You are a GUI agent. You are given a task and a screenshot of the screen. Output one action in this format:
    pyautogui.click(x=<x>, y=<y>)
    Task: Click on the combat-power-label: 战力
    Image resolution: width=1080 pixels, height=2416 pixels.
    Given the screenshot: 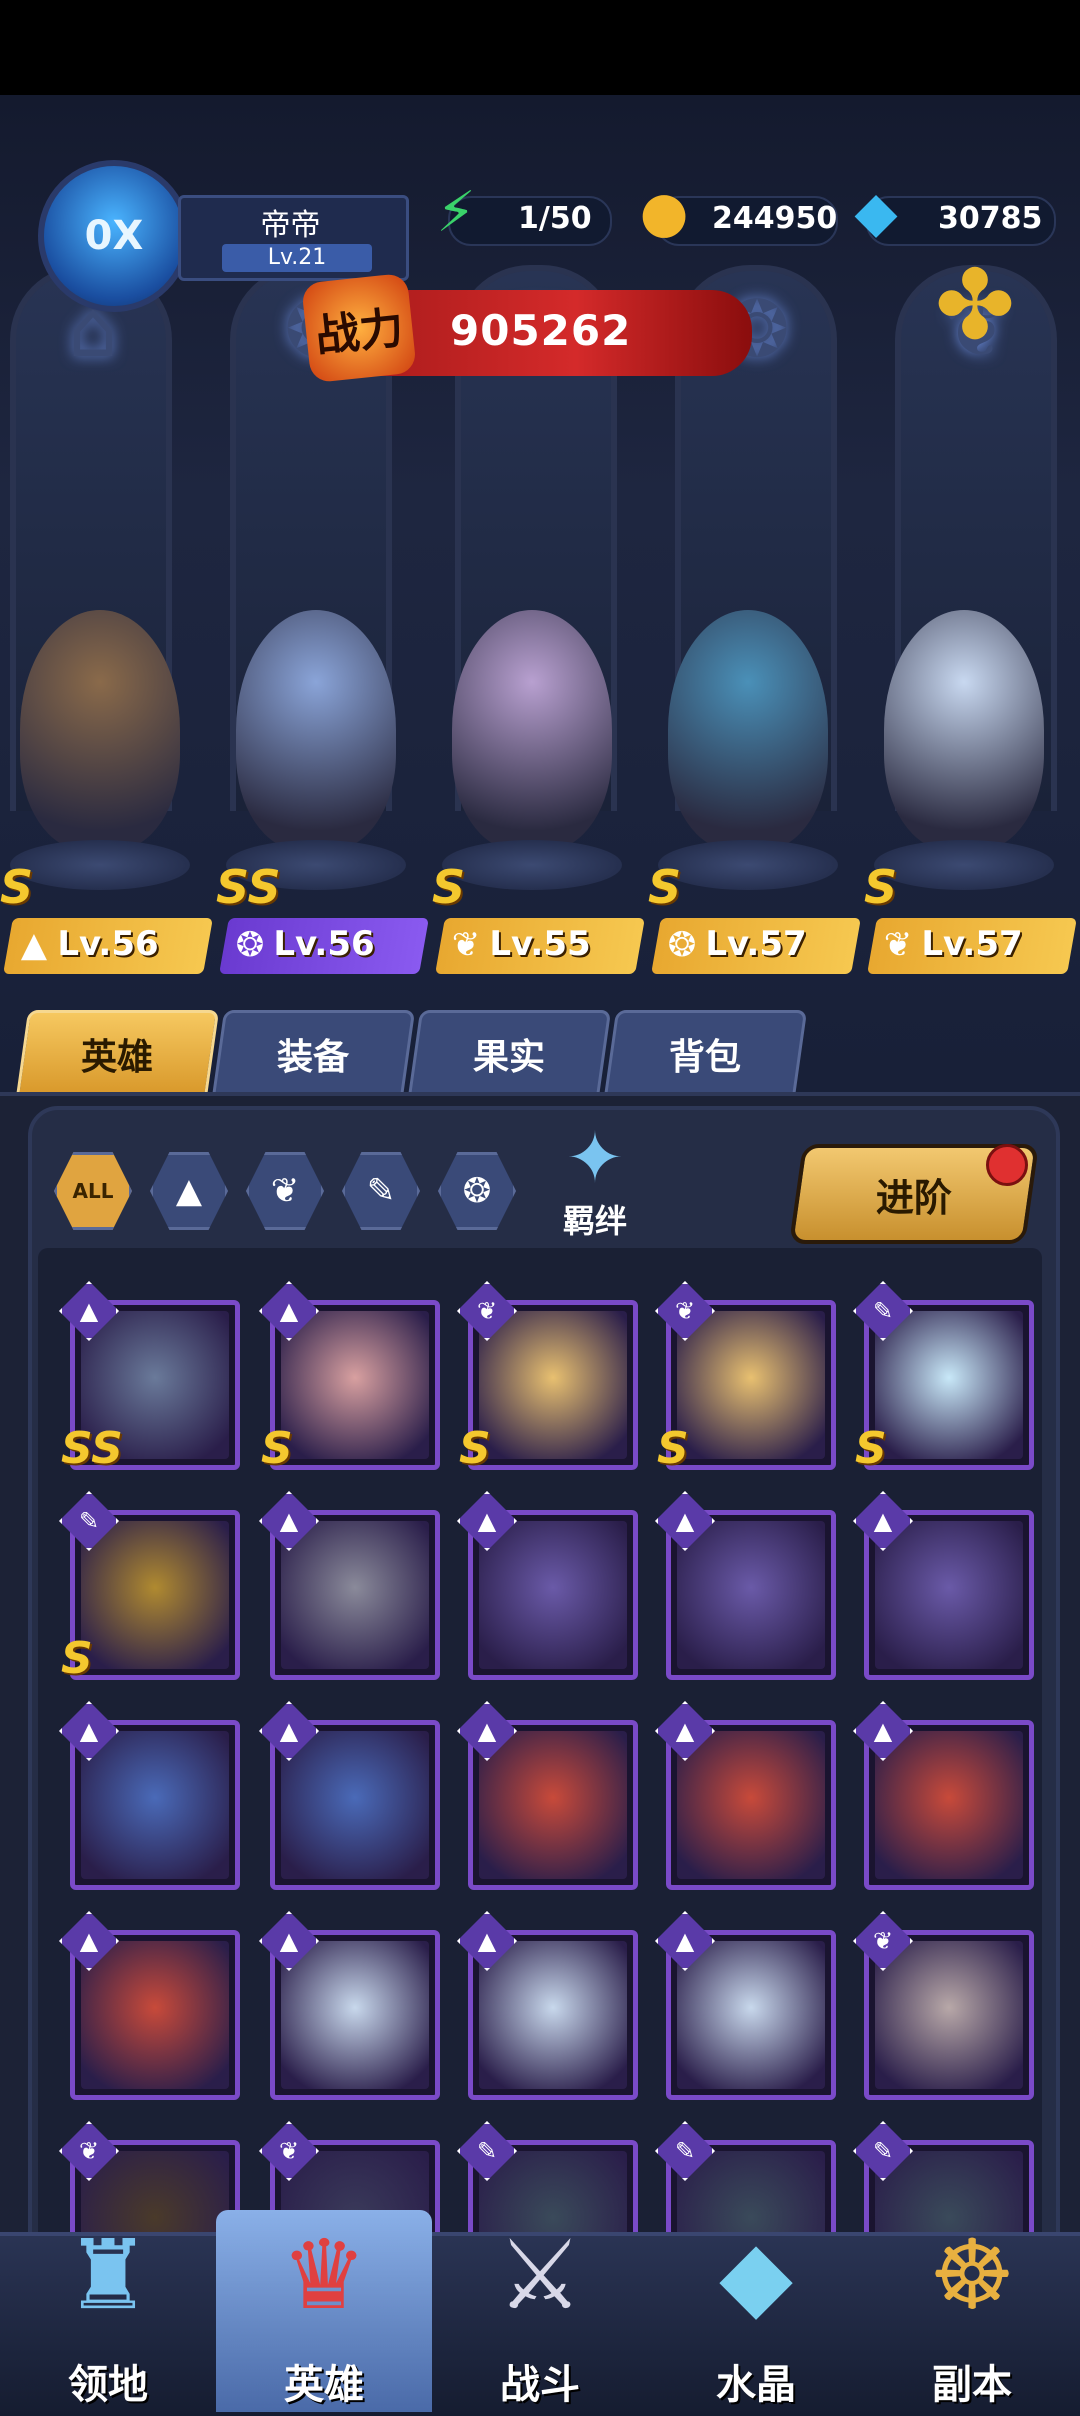 What is the action you would take?
    pyautogui.click(x=359, y=328)
    